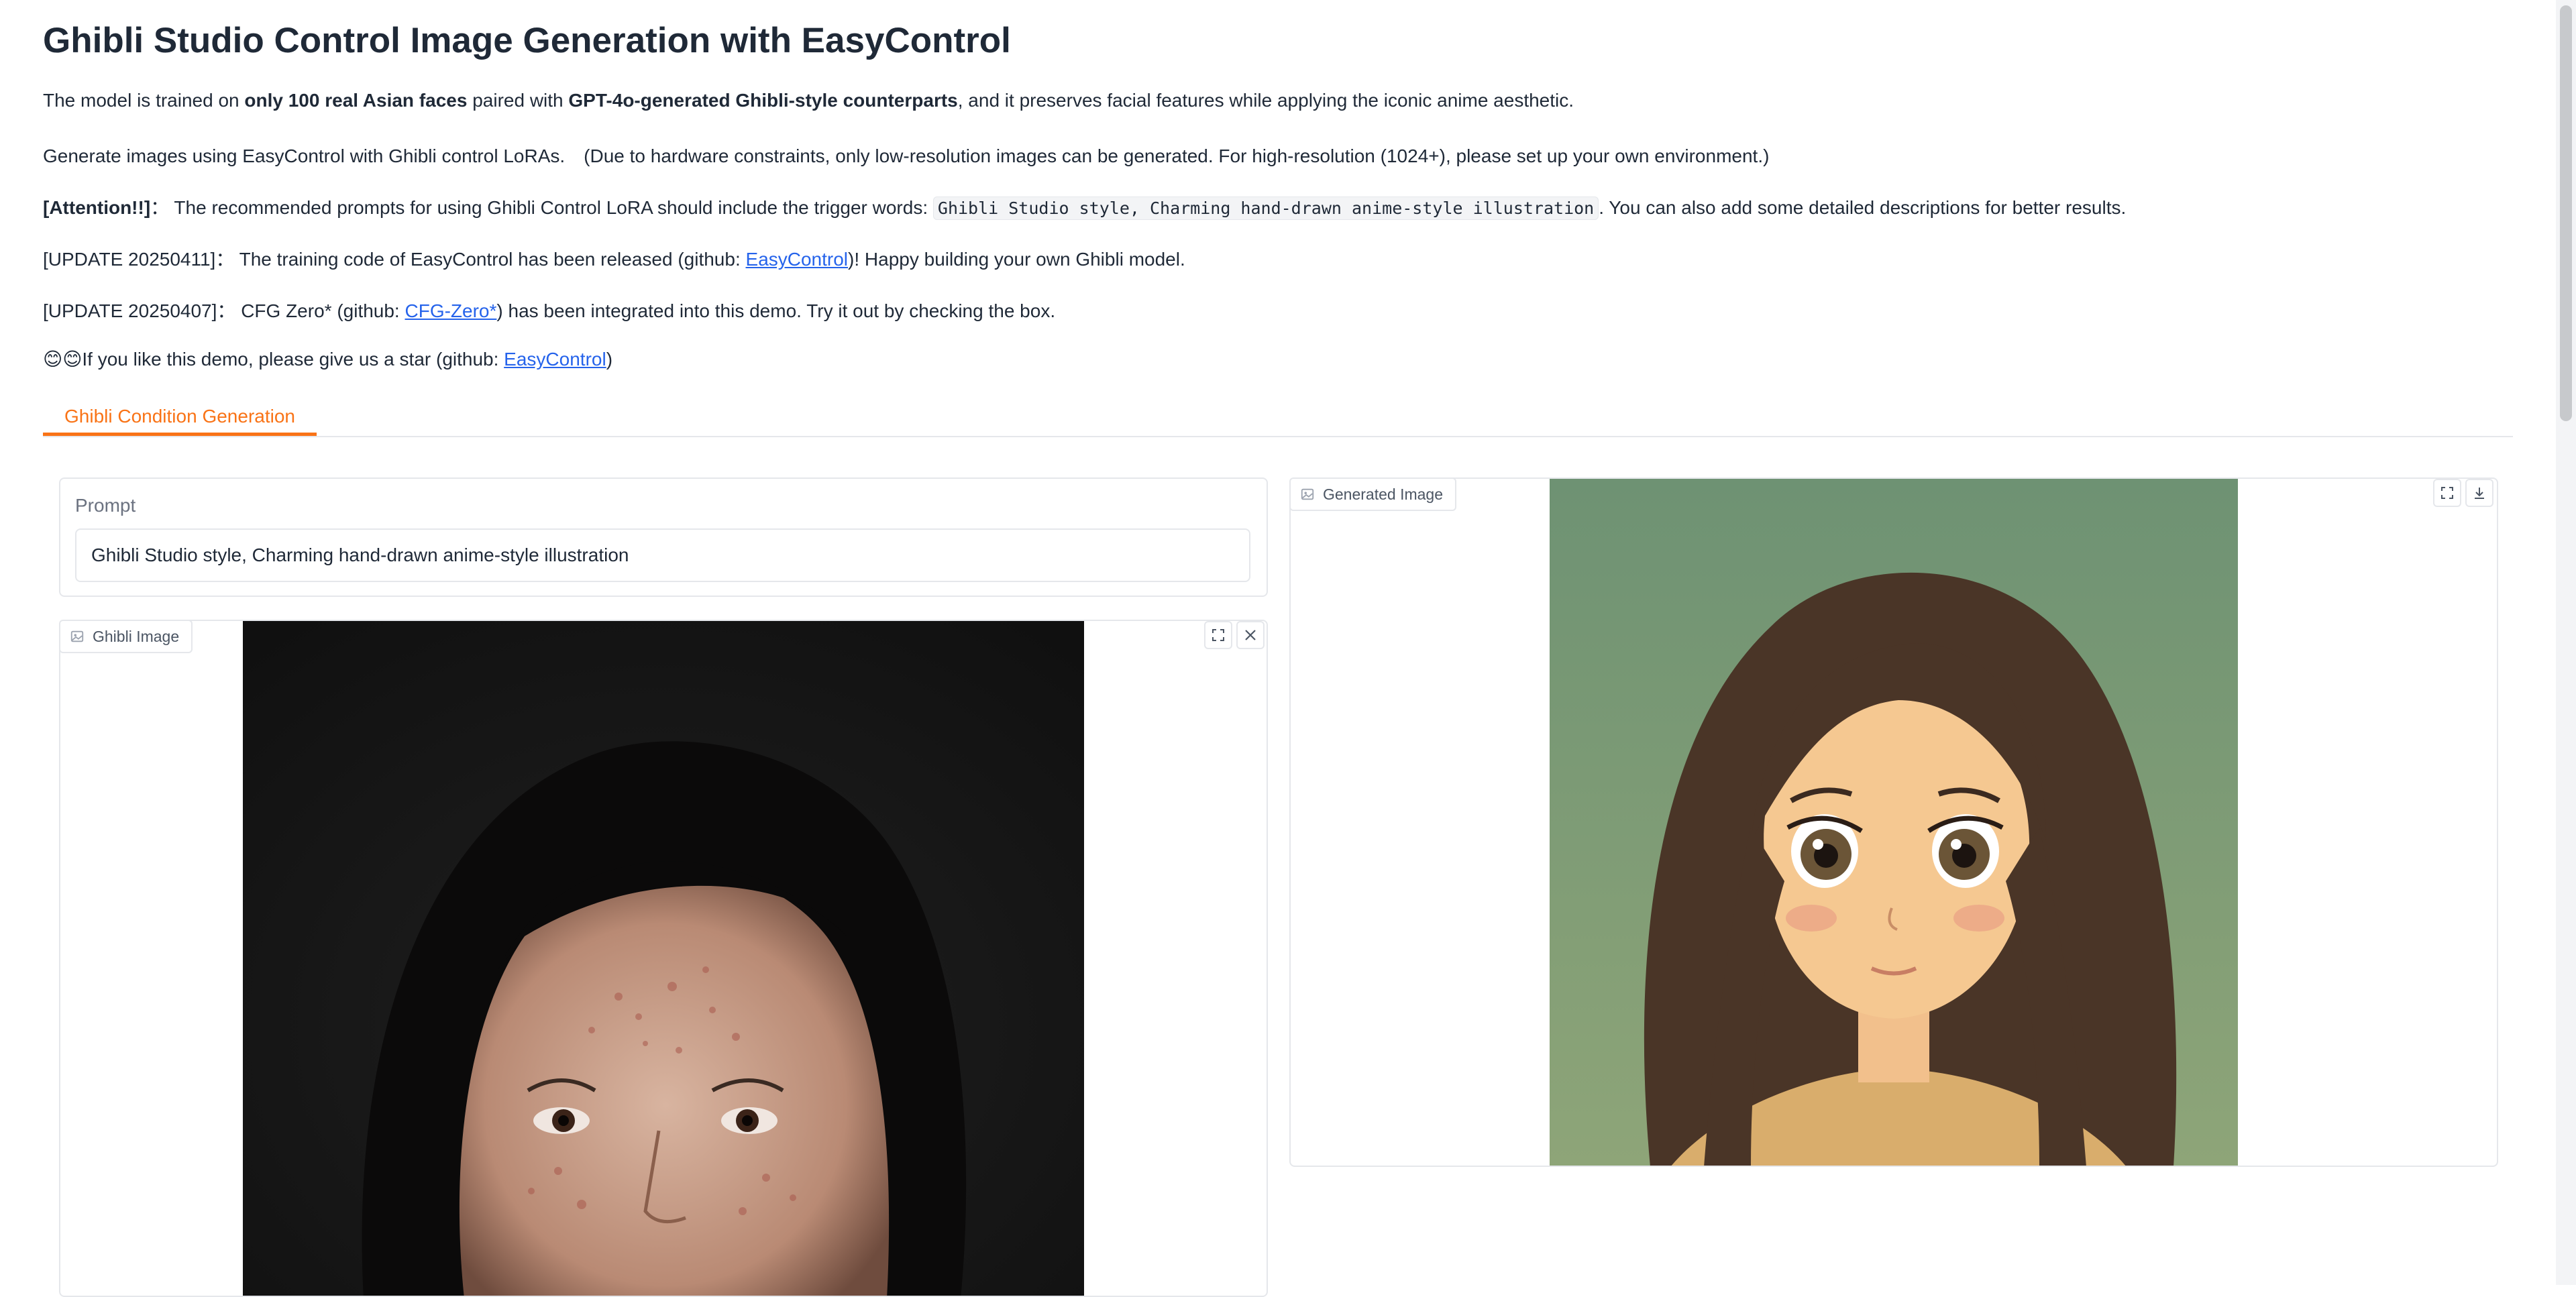 The width and height of the screenshot is (2576, 1297). What do you see at coordinates (1383, 494) in the screenshot?
I see `generated-image-label-text: Generated Image` at bounding box center [1383, 494].